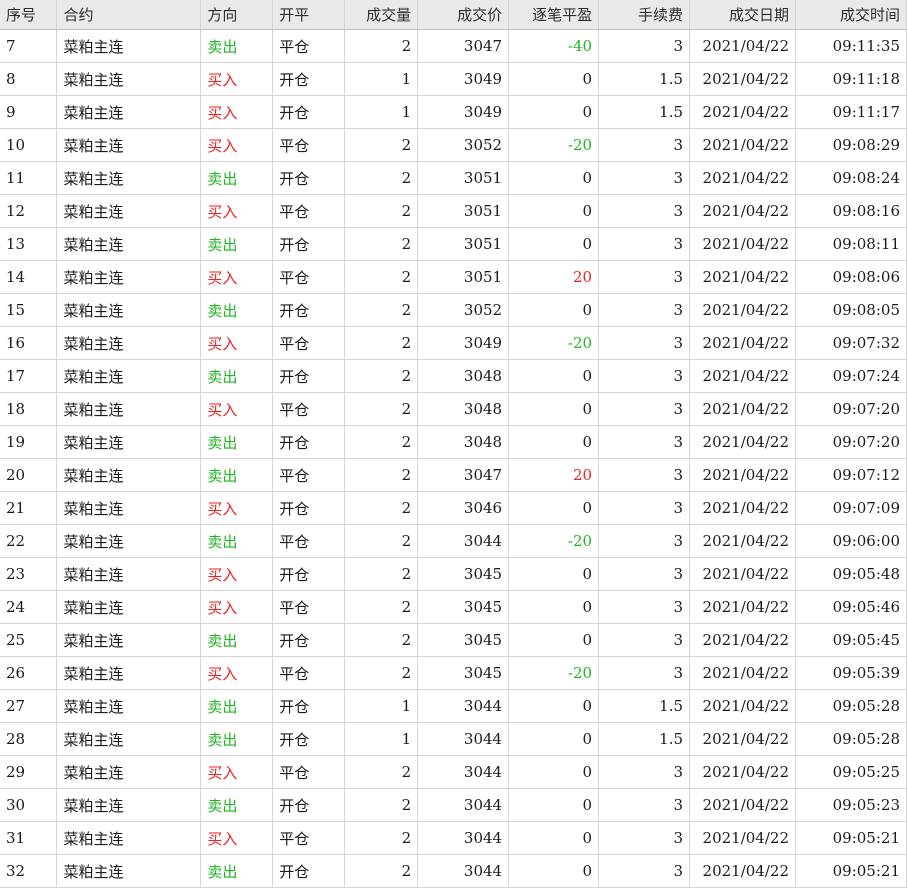 This screenshot has width=907, height=888. I want to click on table-row: 8 菜粕主连 买入 开仓 1 3049 0 1.5 2021/04/22 09:11:18, so click(453, 79).